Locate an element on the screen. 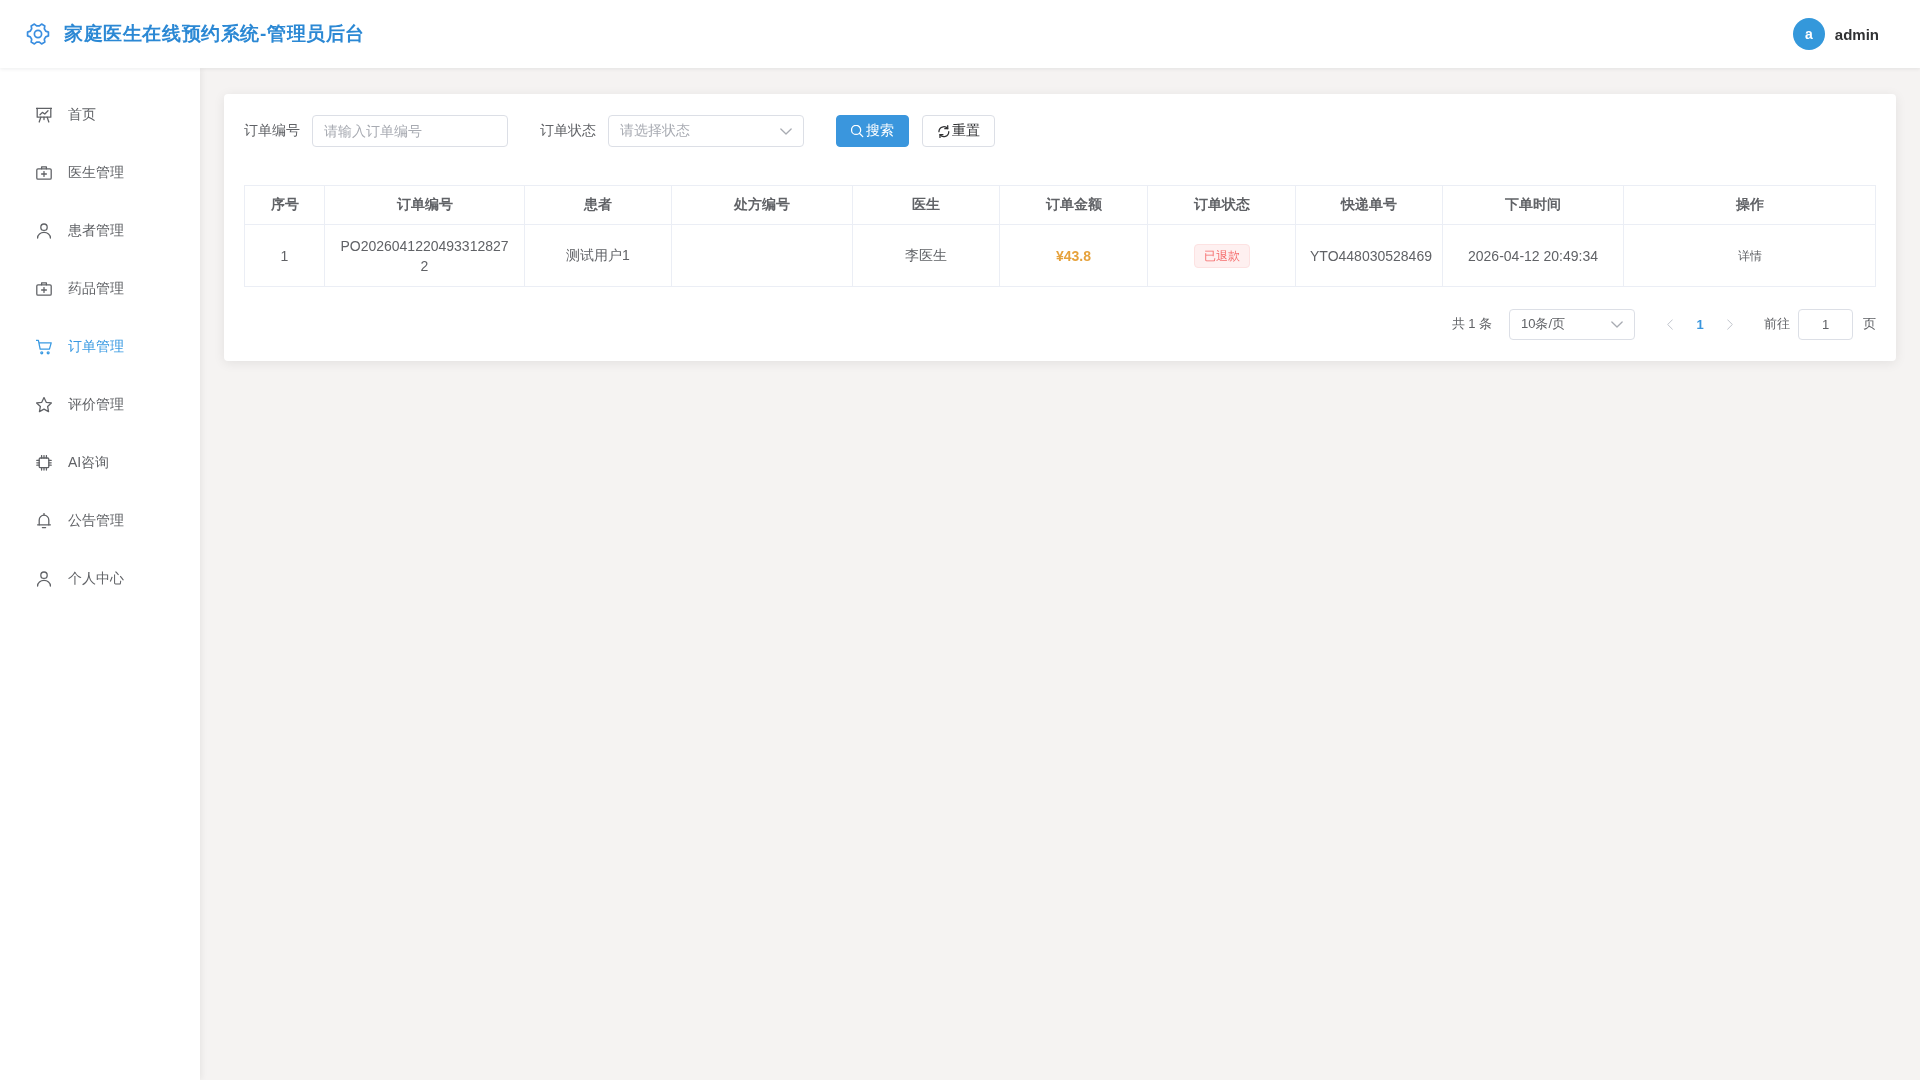 Image resolution: width=1920 pixels, height=1080 pixels. total-count: 共 1 条 is located at coordinates (1471, 324).